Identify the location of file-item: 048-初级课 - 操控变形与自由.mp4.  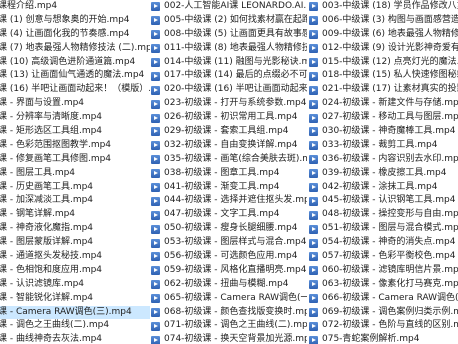
(383, 215).